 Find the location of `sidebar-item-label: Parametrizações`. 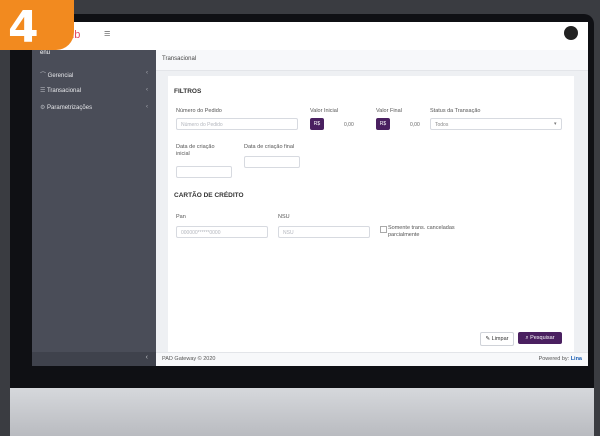

sidebar-item-label: Parametrizações is located at coordinates (70, 108).